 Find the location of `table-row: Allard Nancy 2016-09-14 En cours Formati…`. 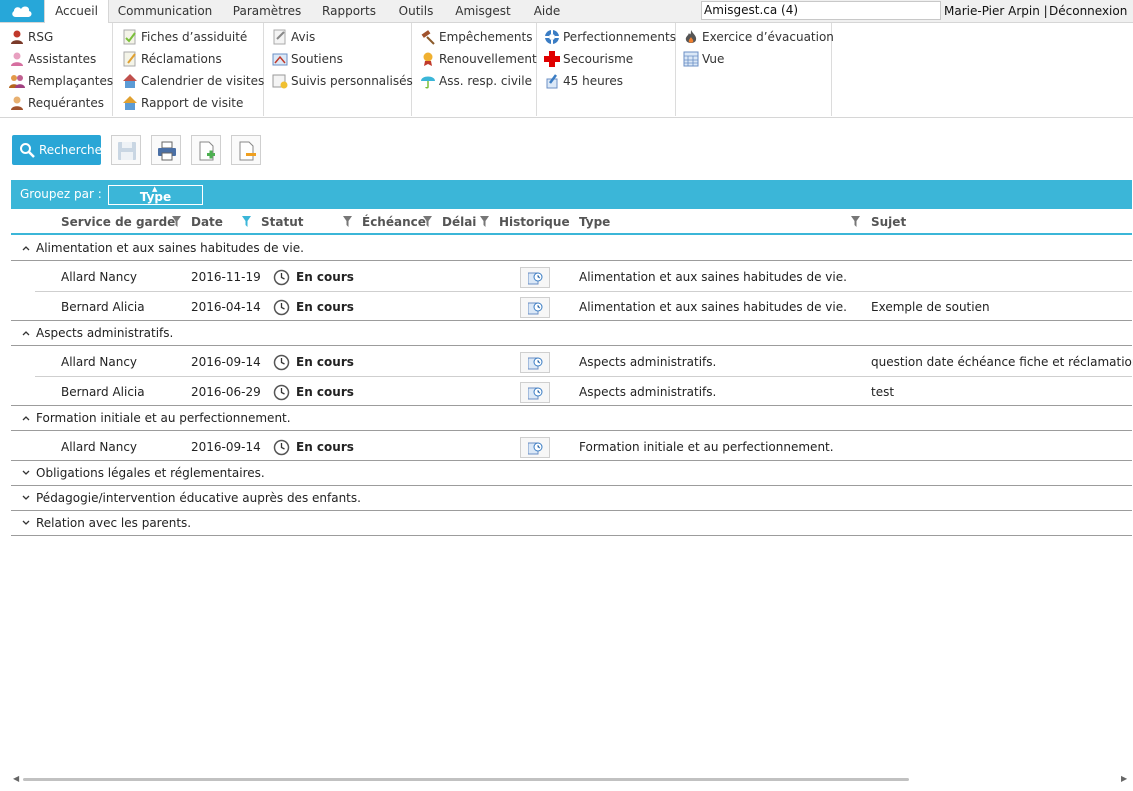

table-row: Allard Nancy 2016-09-14 En cours Formati… is located at coordinates (583, 447).